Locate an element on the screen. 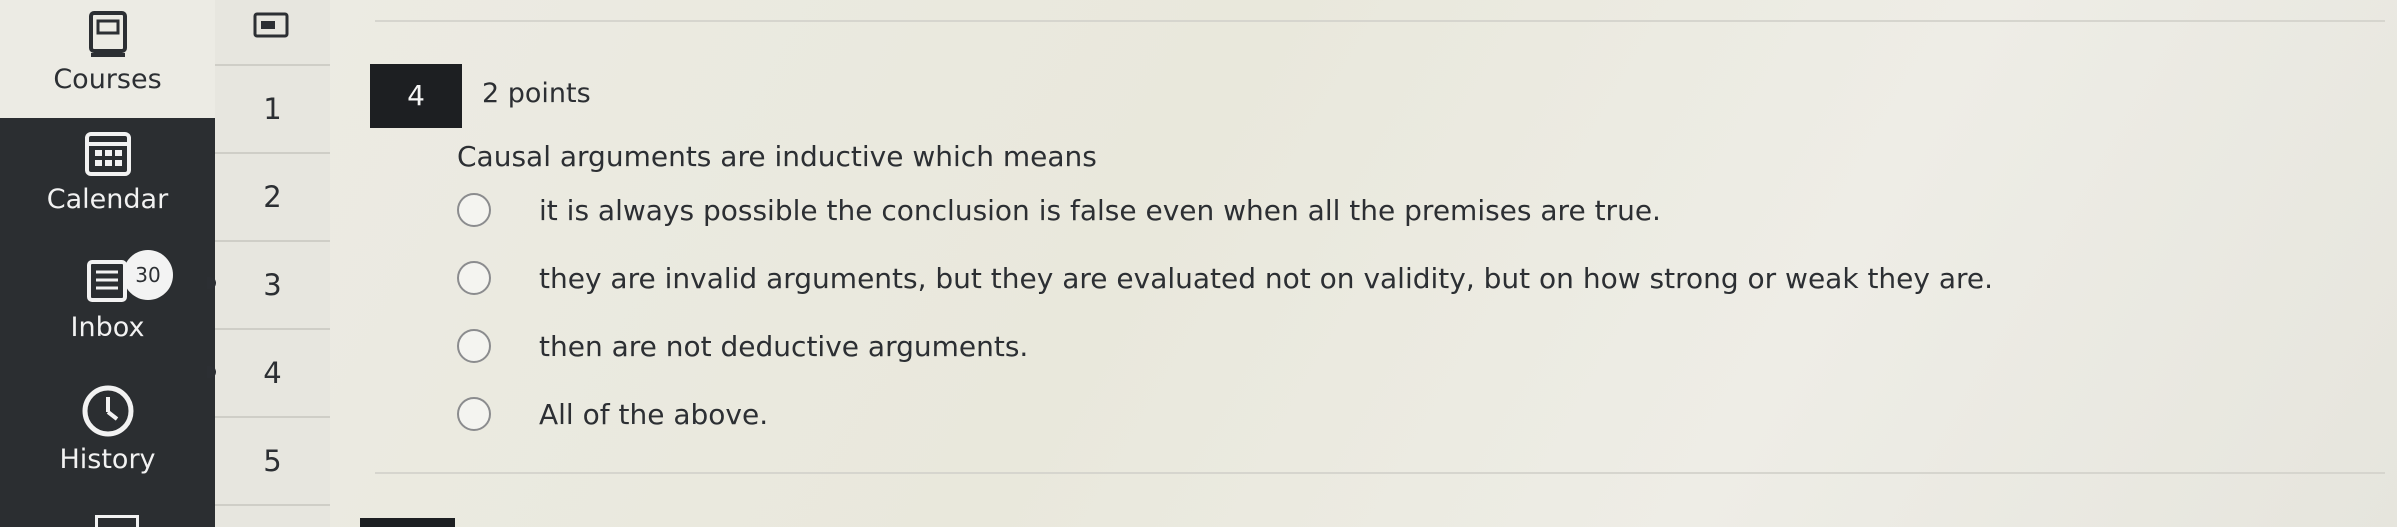 Image resolution: width=2397 pixels, height=527 pixels. question-nav-number: 3 is located at coordinates (272, 285).